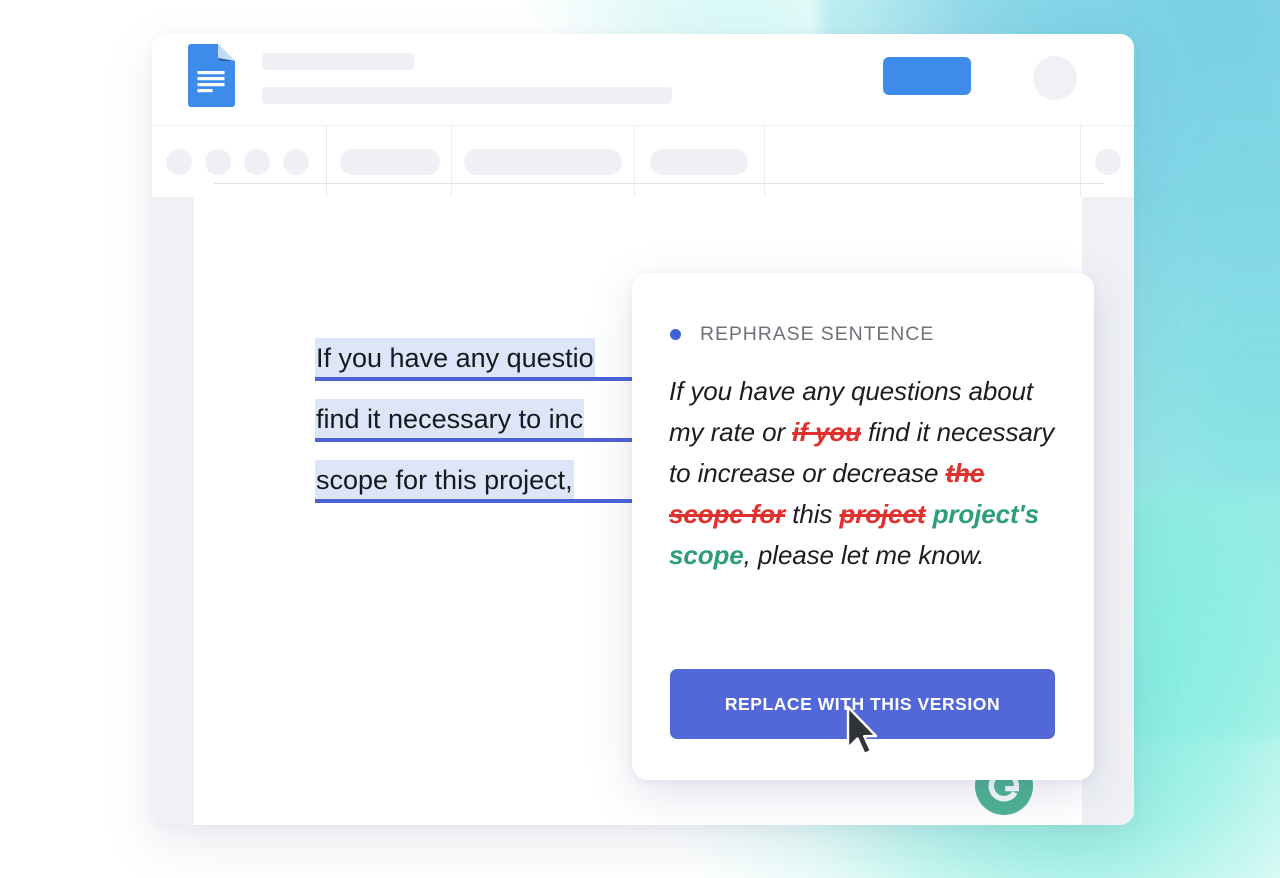 The width and height of the screenshot is (1280, 878). What do you see at coordinates (338, 61) in the screenshot?
I see `document-title-placeholder` at bounding box center [338, 61].